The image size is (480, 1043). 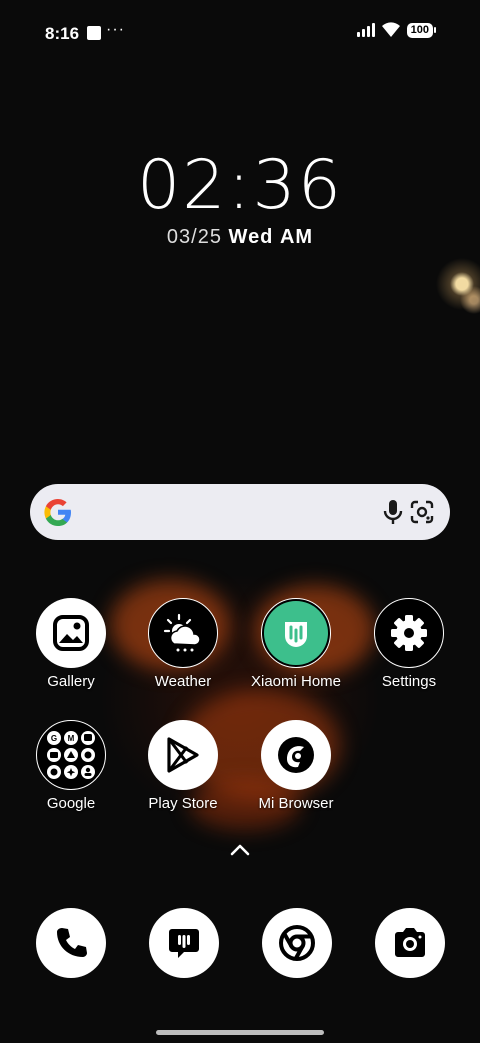 I want to click on xiaomi-home-icon, so click(x=296, y=633).